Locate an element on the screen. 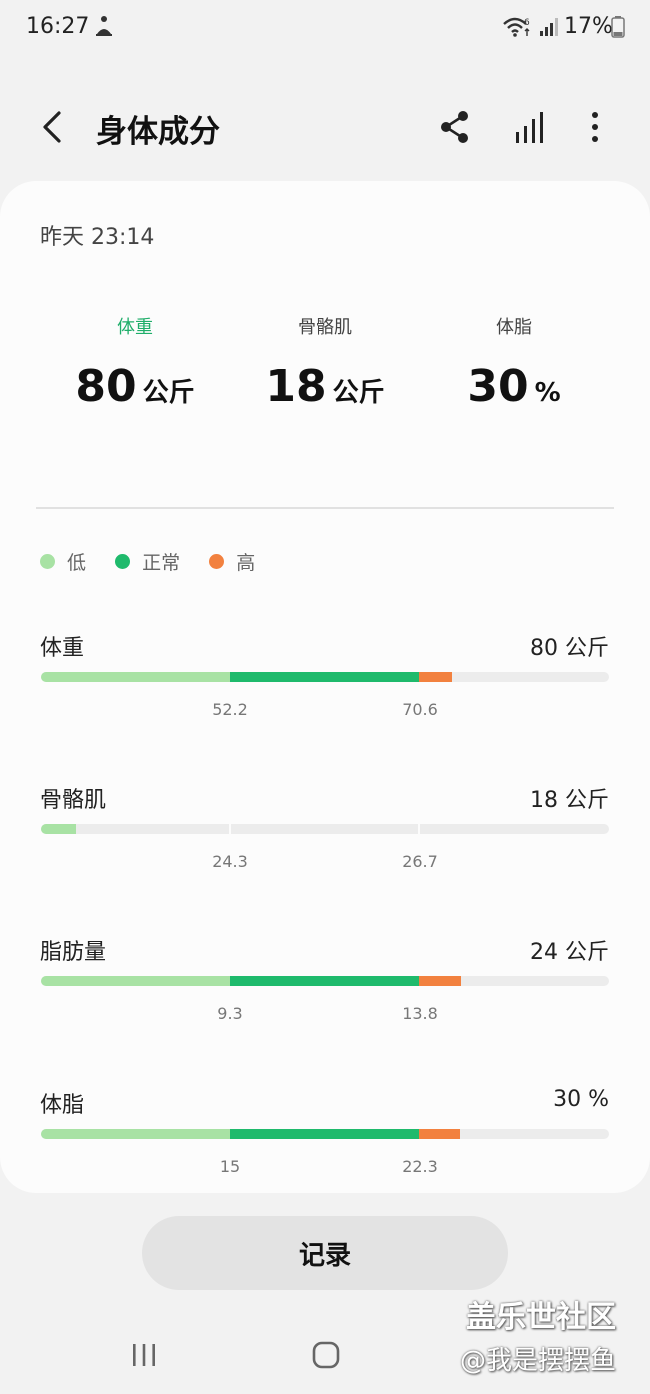 The width and height of the screenshot is (650, 1394). meditation-icon is located at coordinates (104, 26).